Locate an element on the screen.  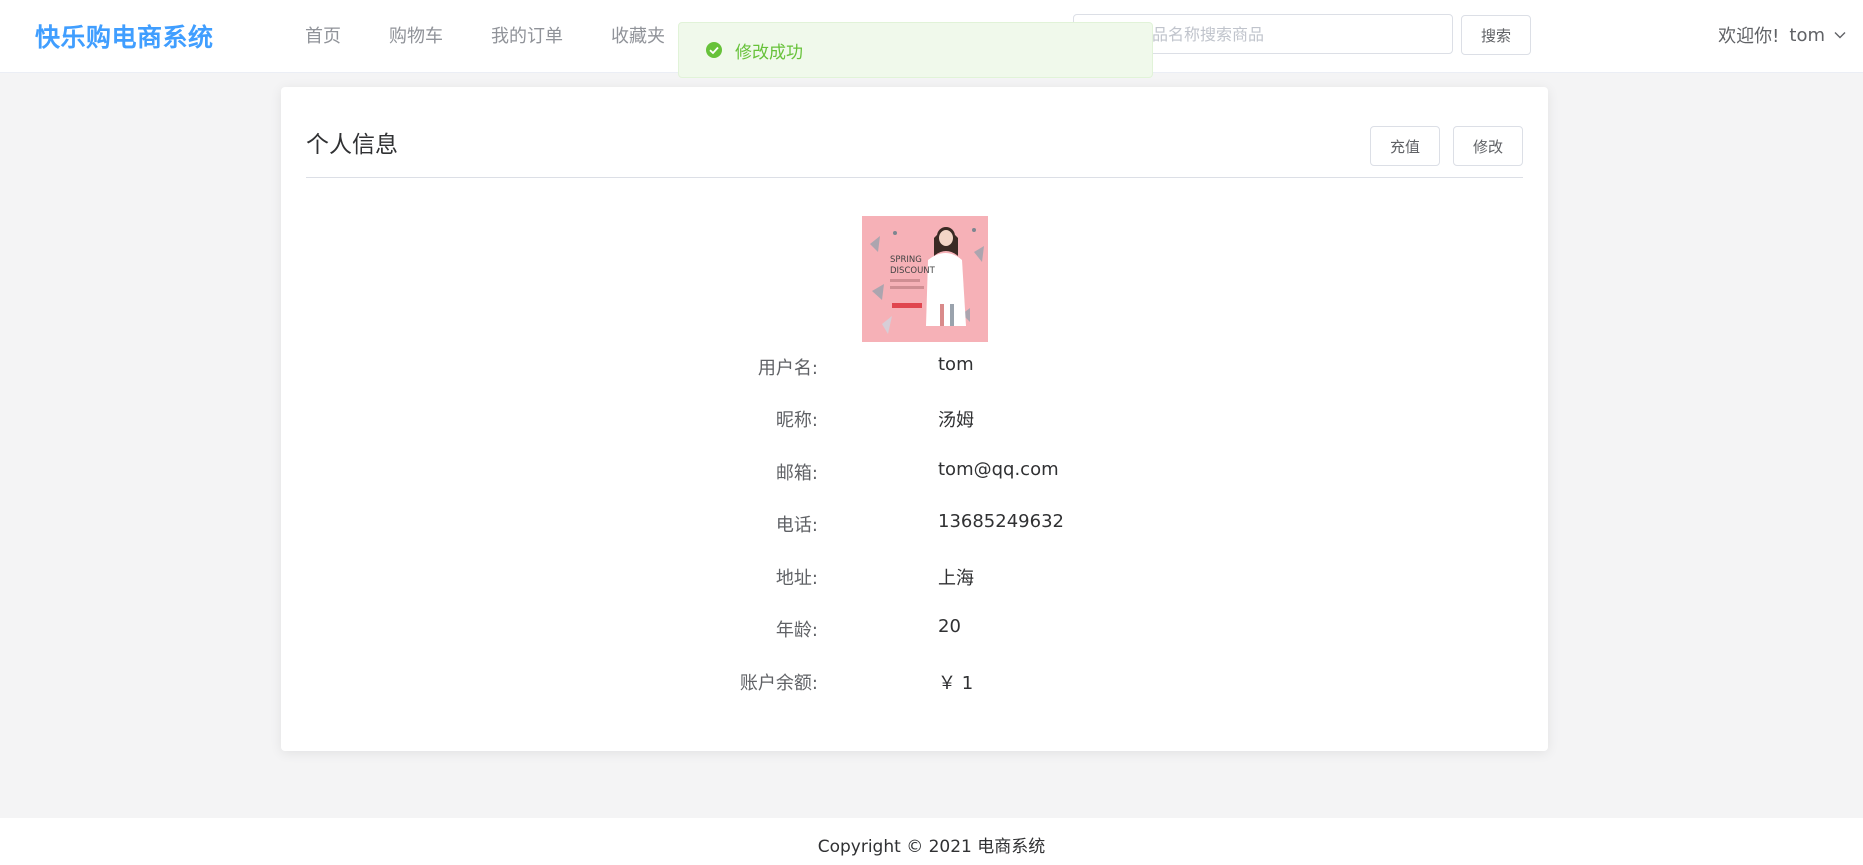
page-footer: Copyright © 2021 电商系统 is located at coordinates (931, 841).